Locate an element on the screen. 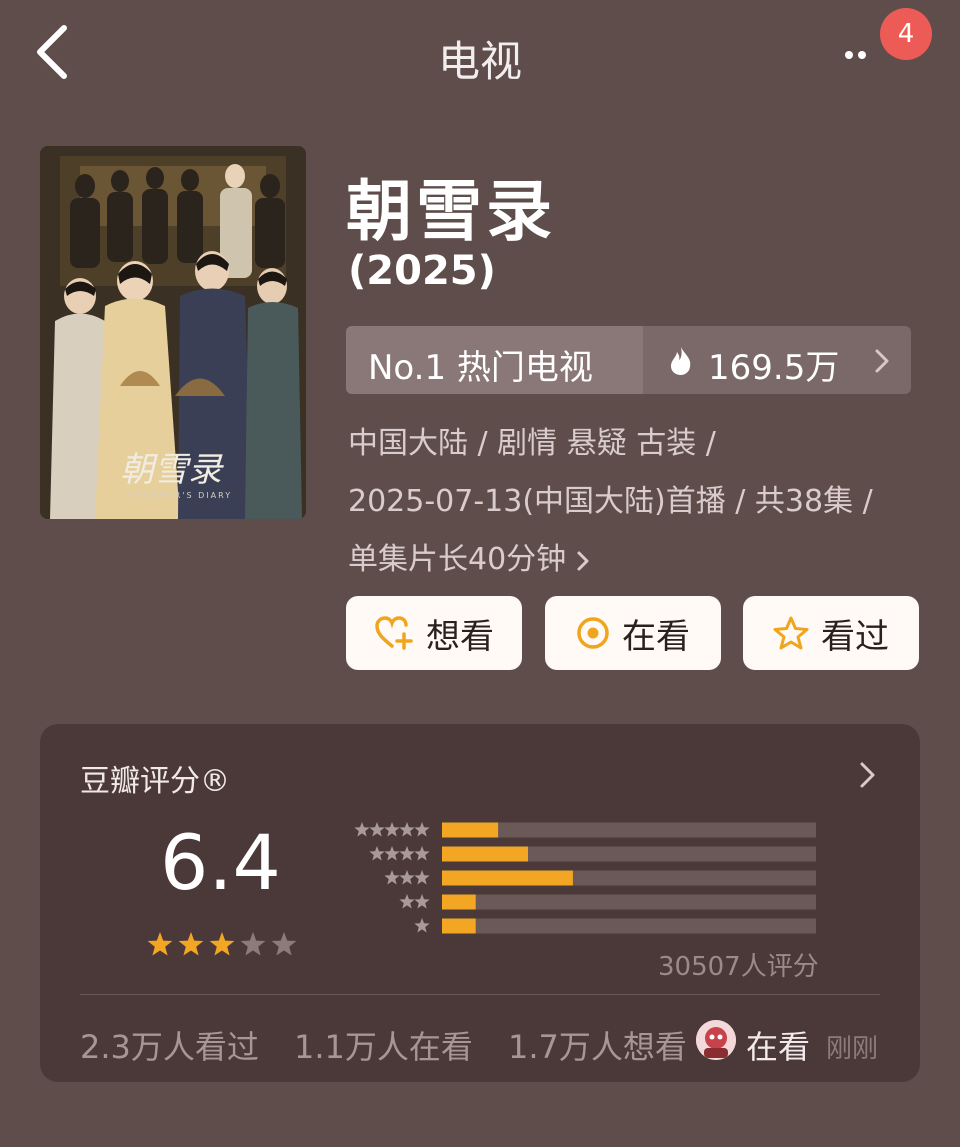  rating-stars is located at coordinates (222, 944).